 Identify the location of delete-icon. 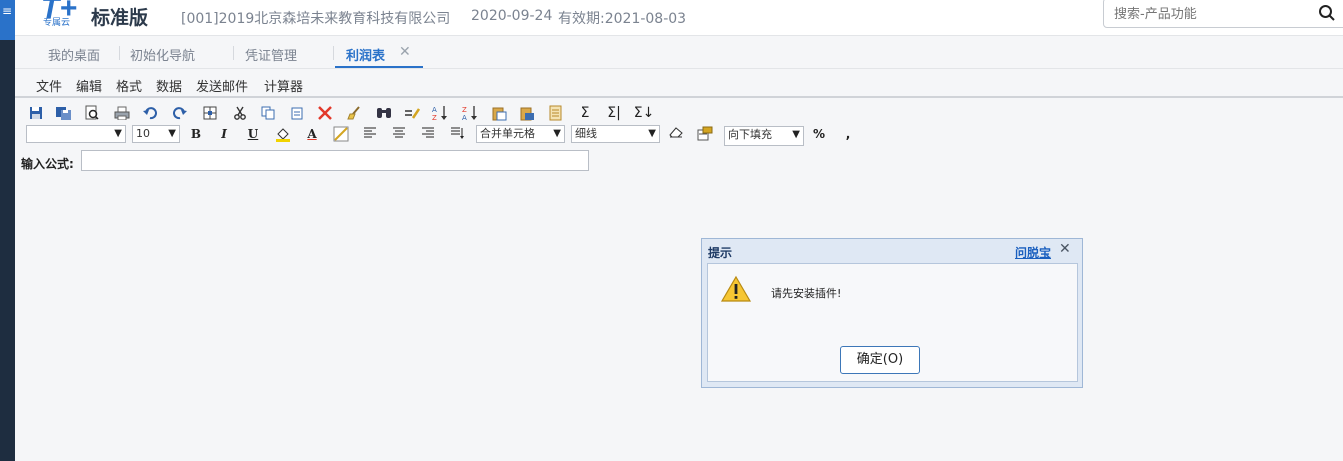
(325, 113).